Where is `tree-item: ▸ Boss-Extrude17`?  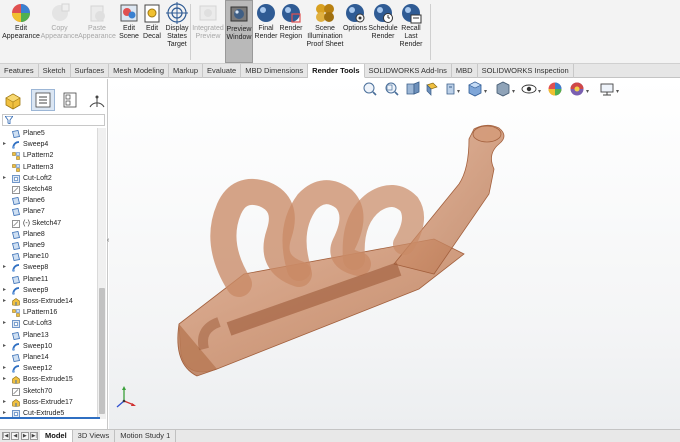 tree-item: ▸ Boss-Extrude17 is located at coordinates (48, 402).